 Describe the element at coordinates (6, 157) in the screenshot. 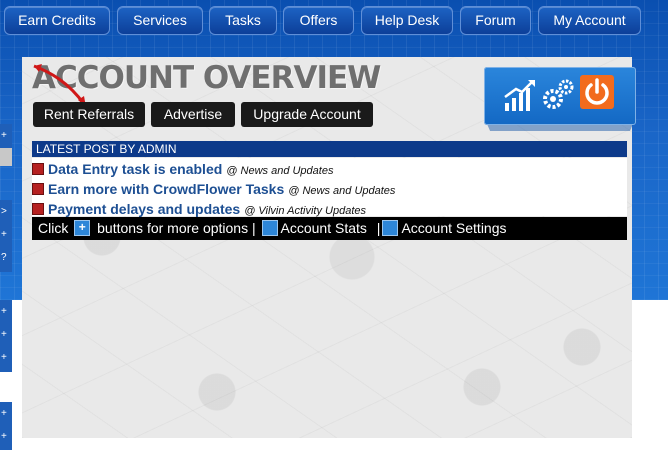

I see `side-tab-gray` at that location.